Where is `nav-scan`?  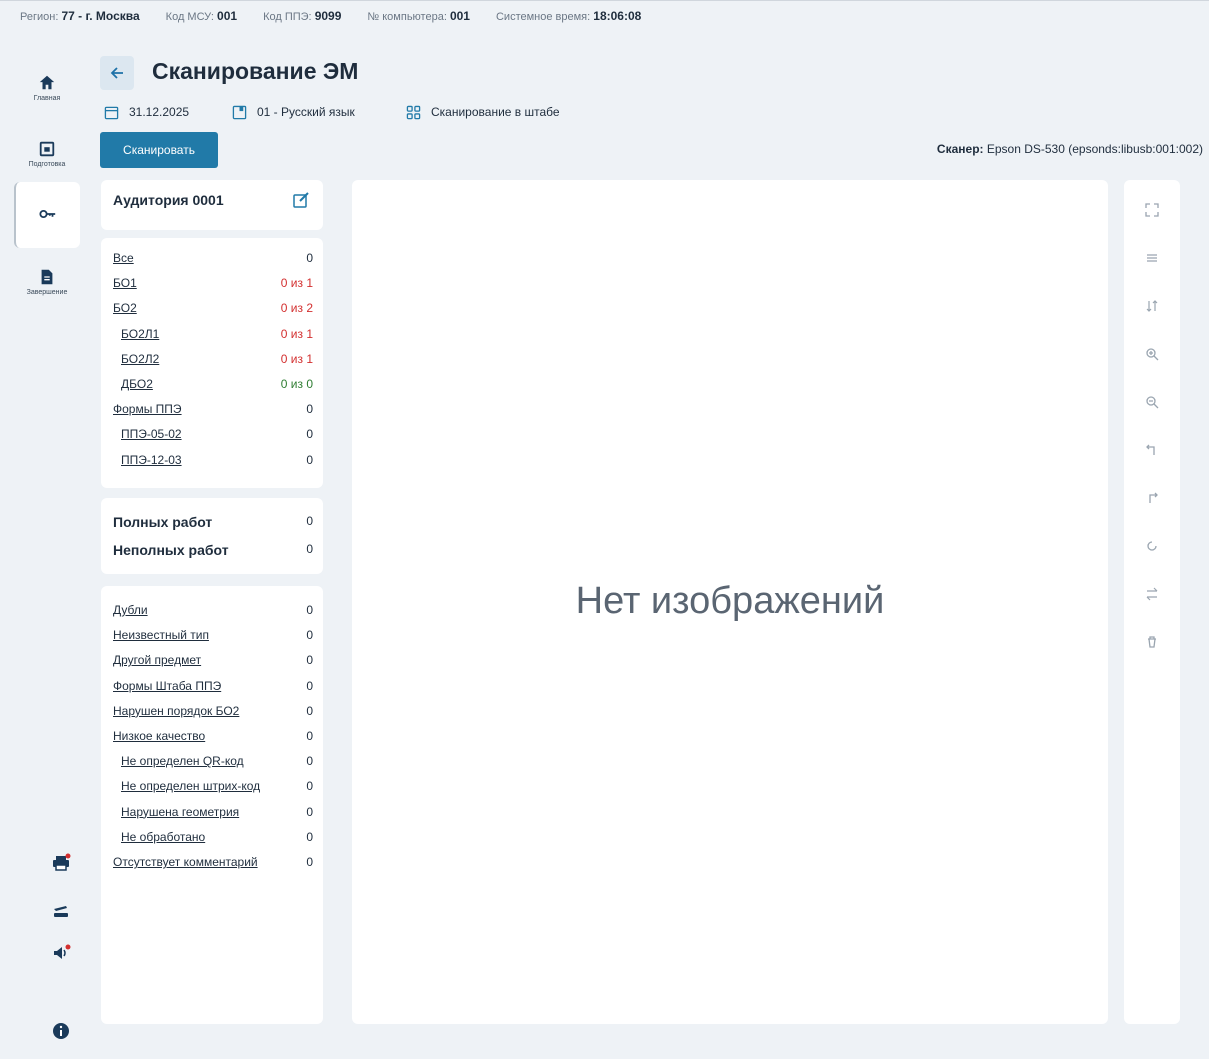
nav-scan is located at coordinates (47, 215).